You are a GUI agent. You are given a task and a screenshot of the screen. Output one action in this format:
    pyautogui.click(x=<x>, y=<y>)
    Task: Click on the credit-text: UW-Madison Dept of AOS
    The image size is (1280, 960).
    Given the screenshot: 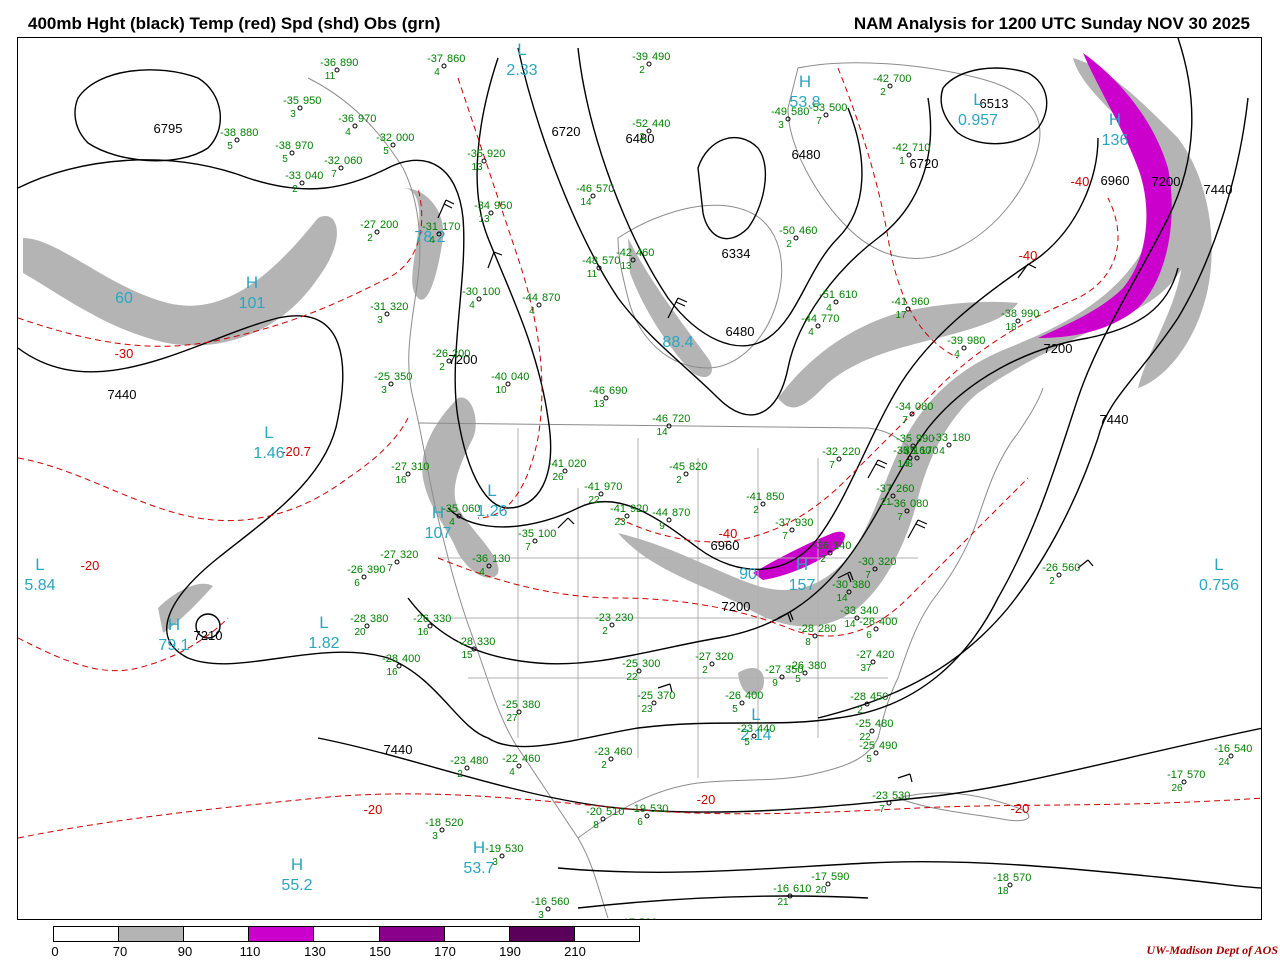 What is the action you would take?
    pyautogui.click(x=1212, y=950)
    